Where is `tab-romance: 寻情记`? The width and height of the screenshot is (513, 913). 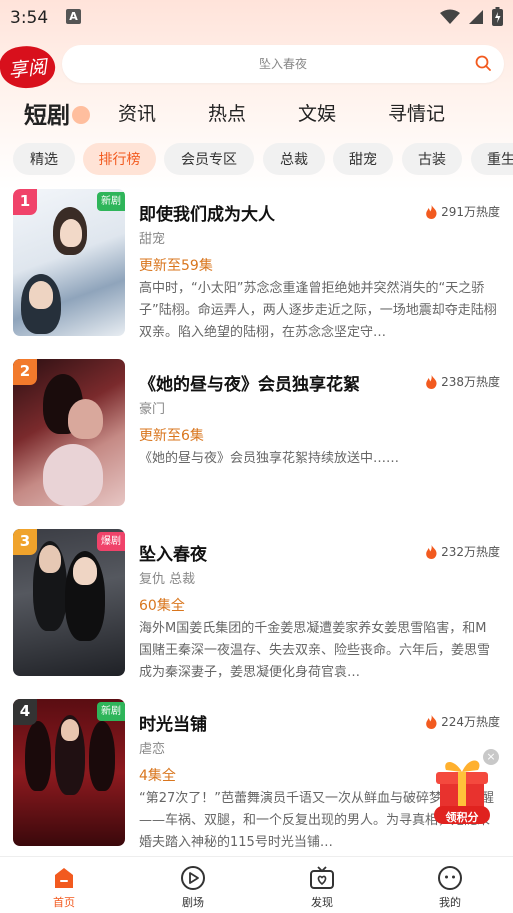 tab-romance: 寻情记 is located at coordinates (416, 112).